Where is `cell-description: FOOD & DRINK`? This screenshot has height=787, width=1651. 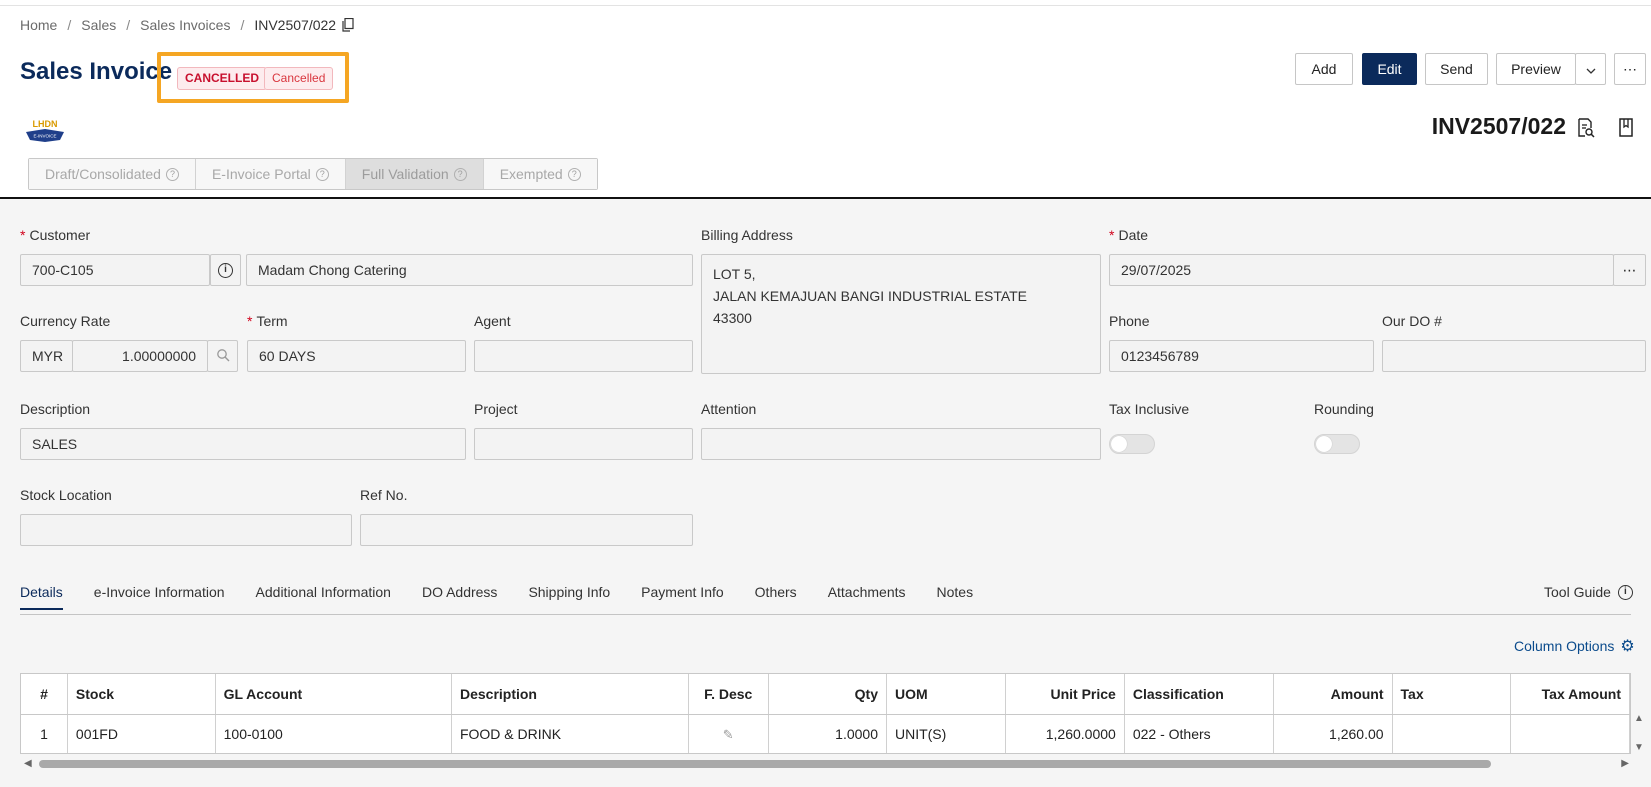
cell-description: FOOD & DRINK is located at coordinates (570, 733).